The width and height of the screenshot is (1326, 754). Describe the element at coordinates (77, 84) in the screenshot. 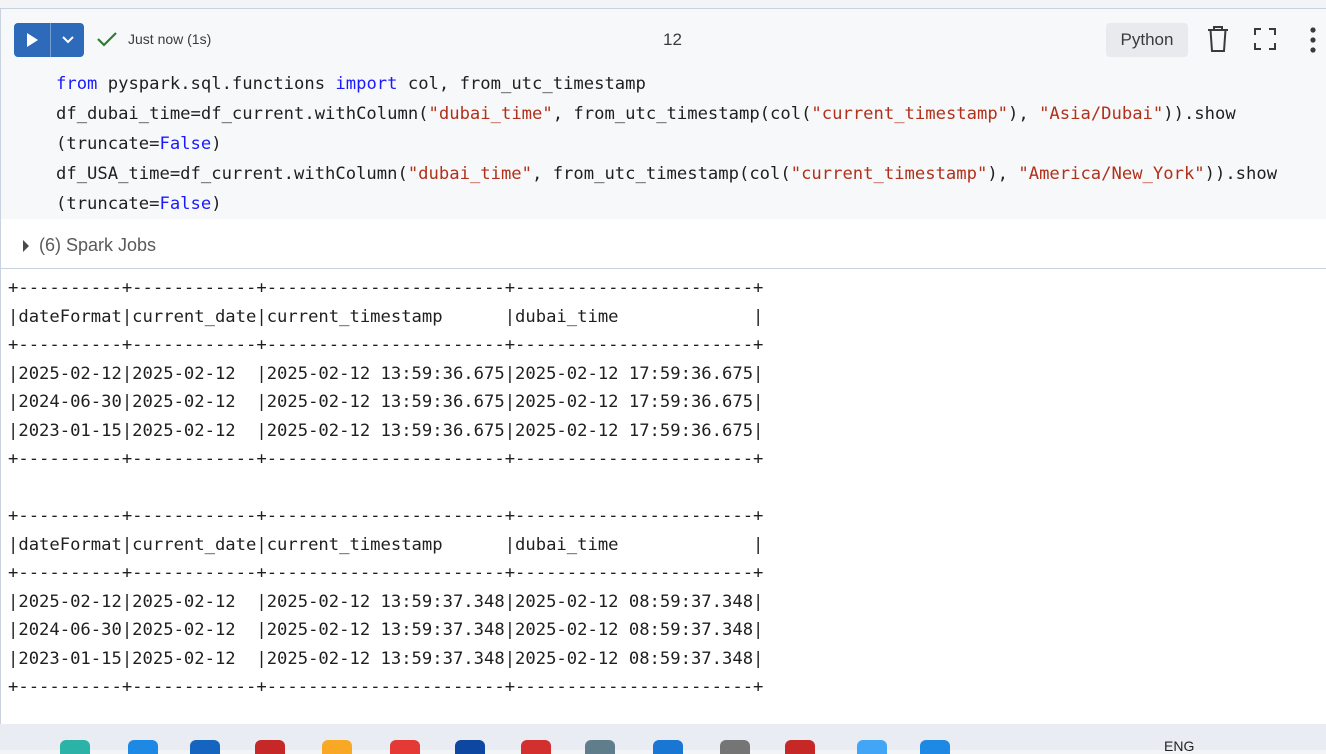

I see `code-token: from` at that location.